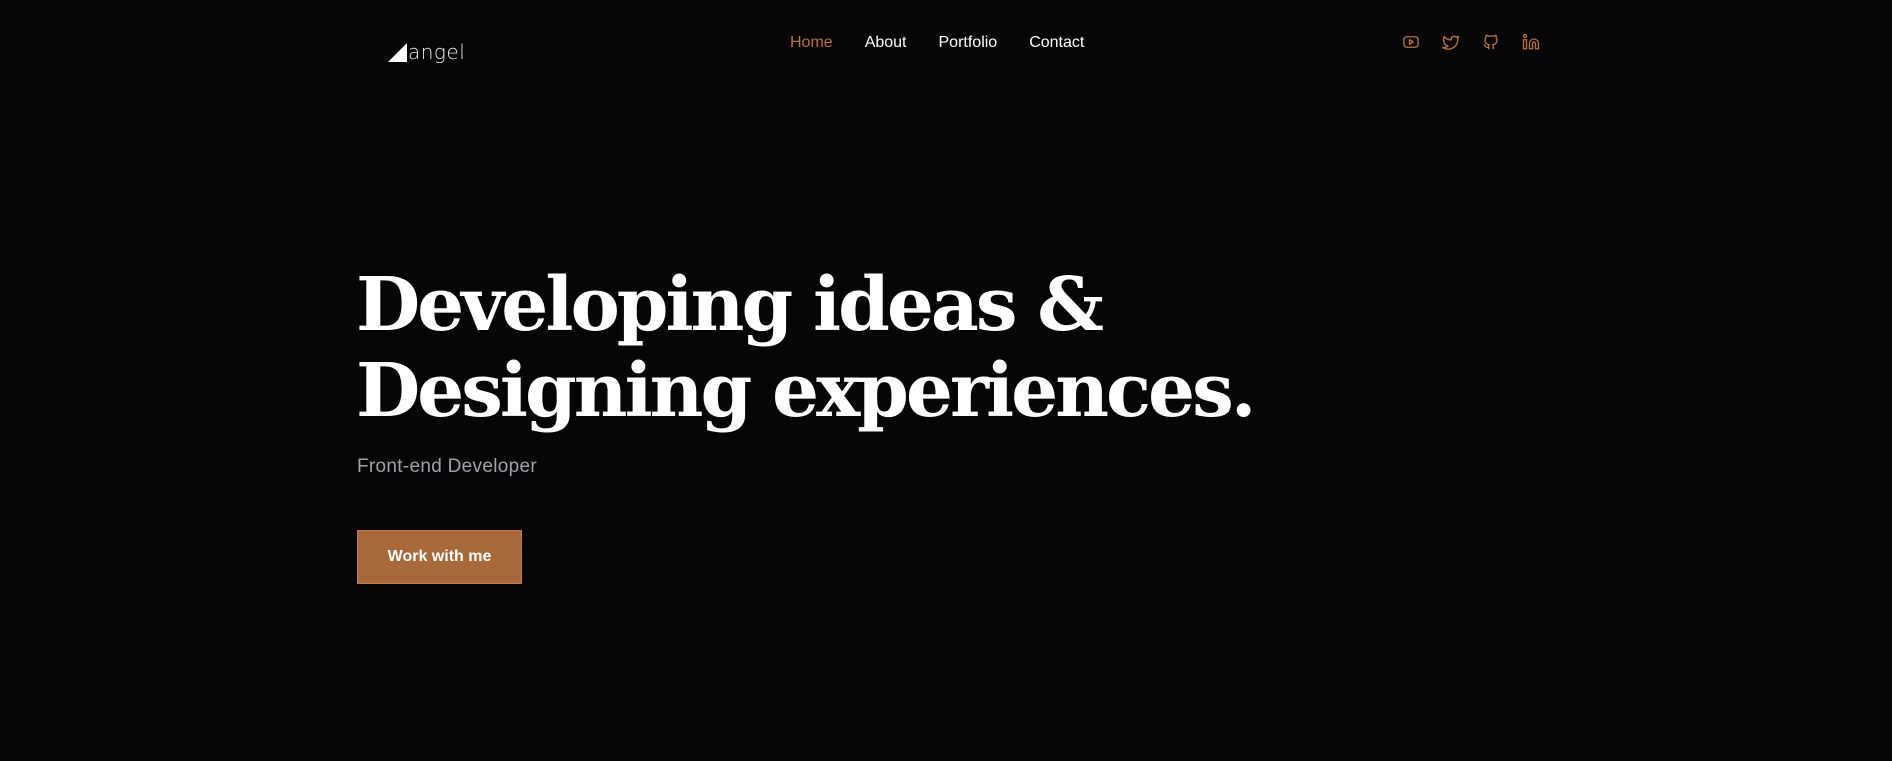 The height and width of the screenshot is (761, 1892). I want to click on hero-subtitle: Front-end Developer, so click(447, 466).